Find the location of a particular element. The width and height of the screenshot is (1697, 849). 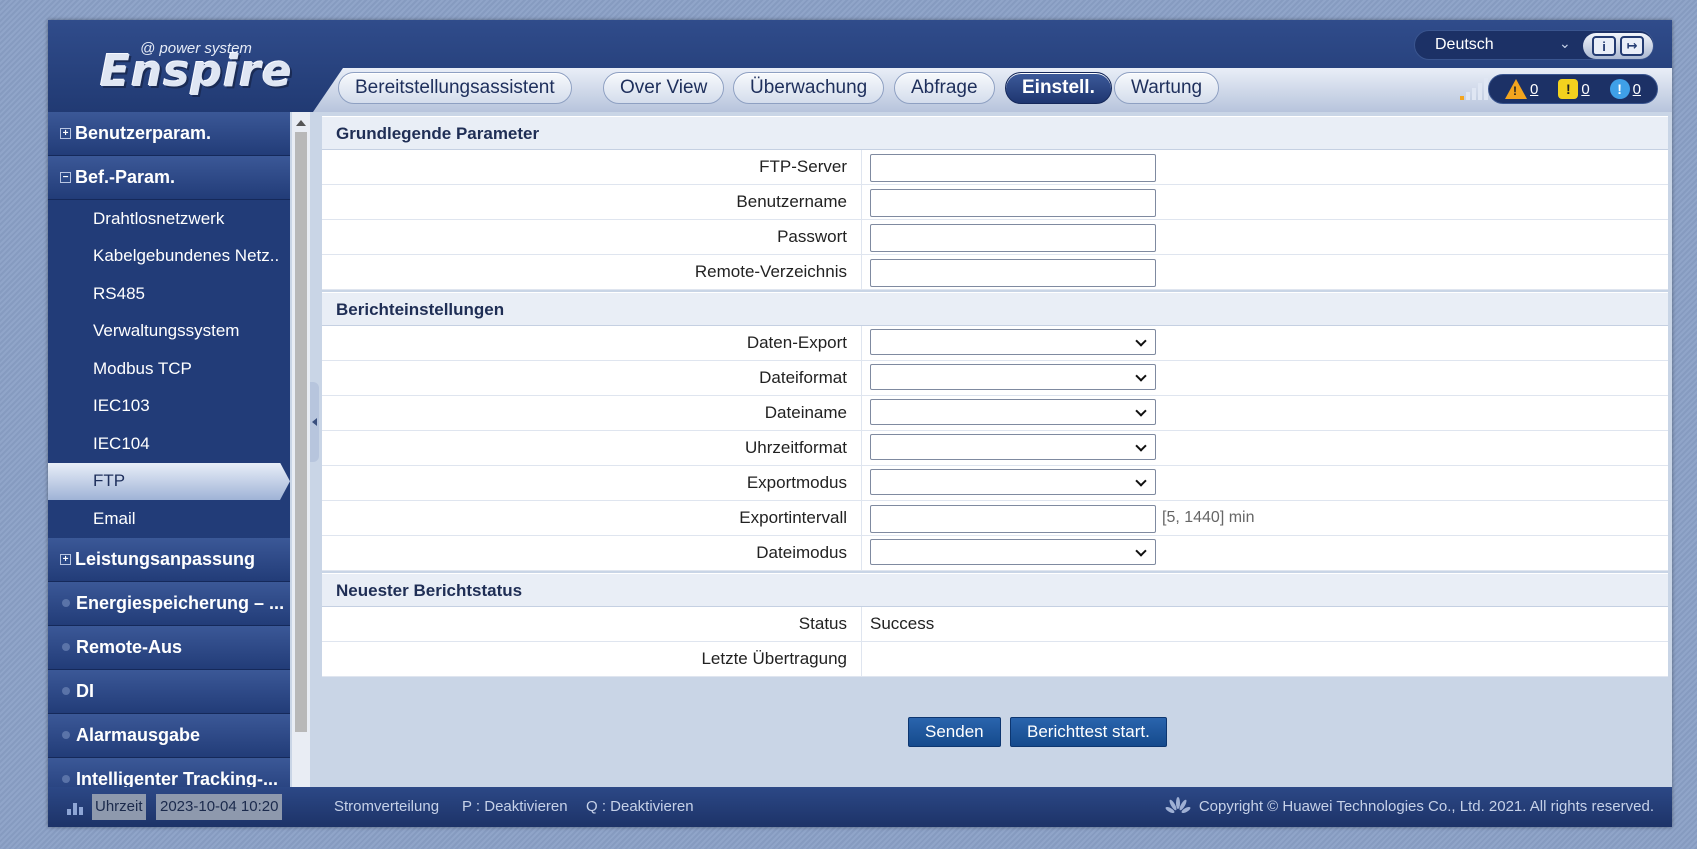

ftp-server-input is located at coordinates (1013, 167).